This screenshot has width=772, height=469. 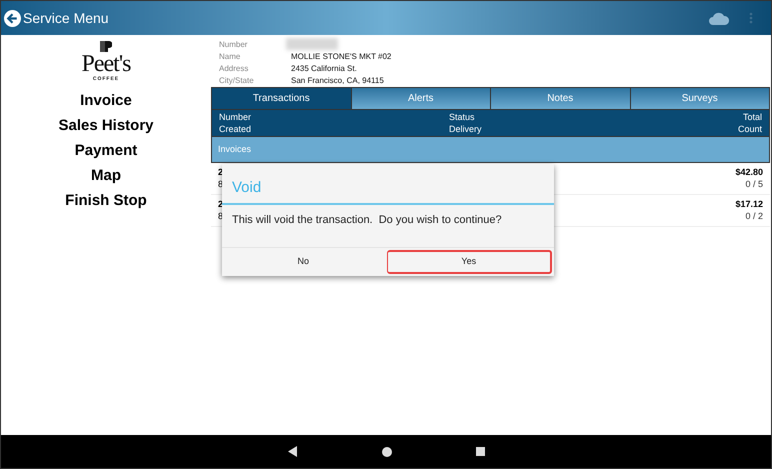 What do you see at coordinates (754, 184) in the screenshot?
I see `row-count: 0 / 5` at bounding box center [754, 184].